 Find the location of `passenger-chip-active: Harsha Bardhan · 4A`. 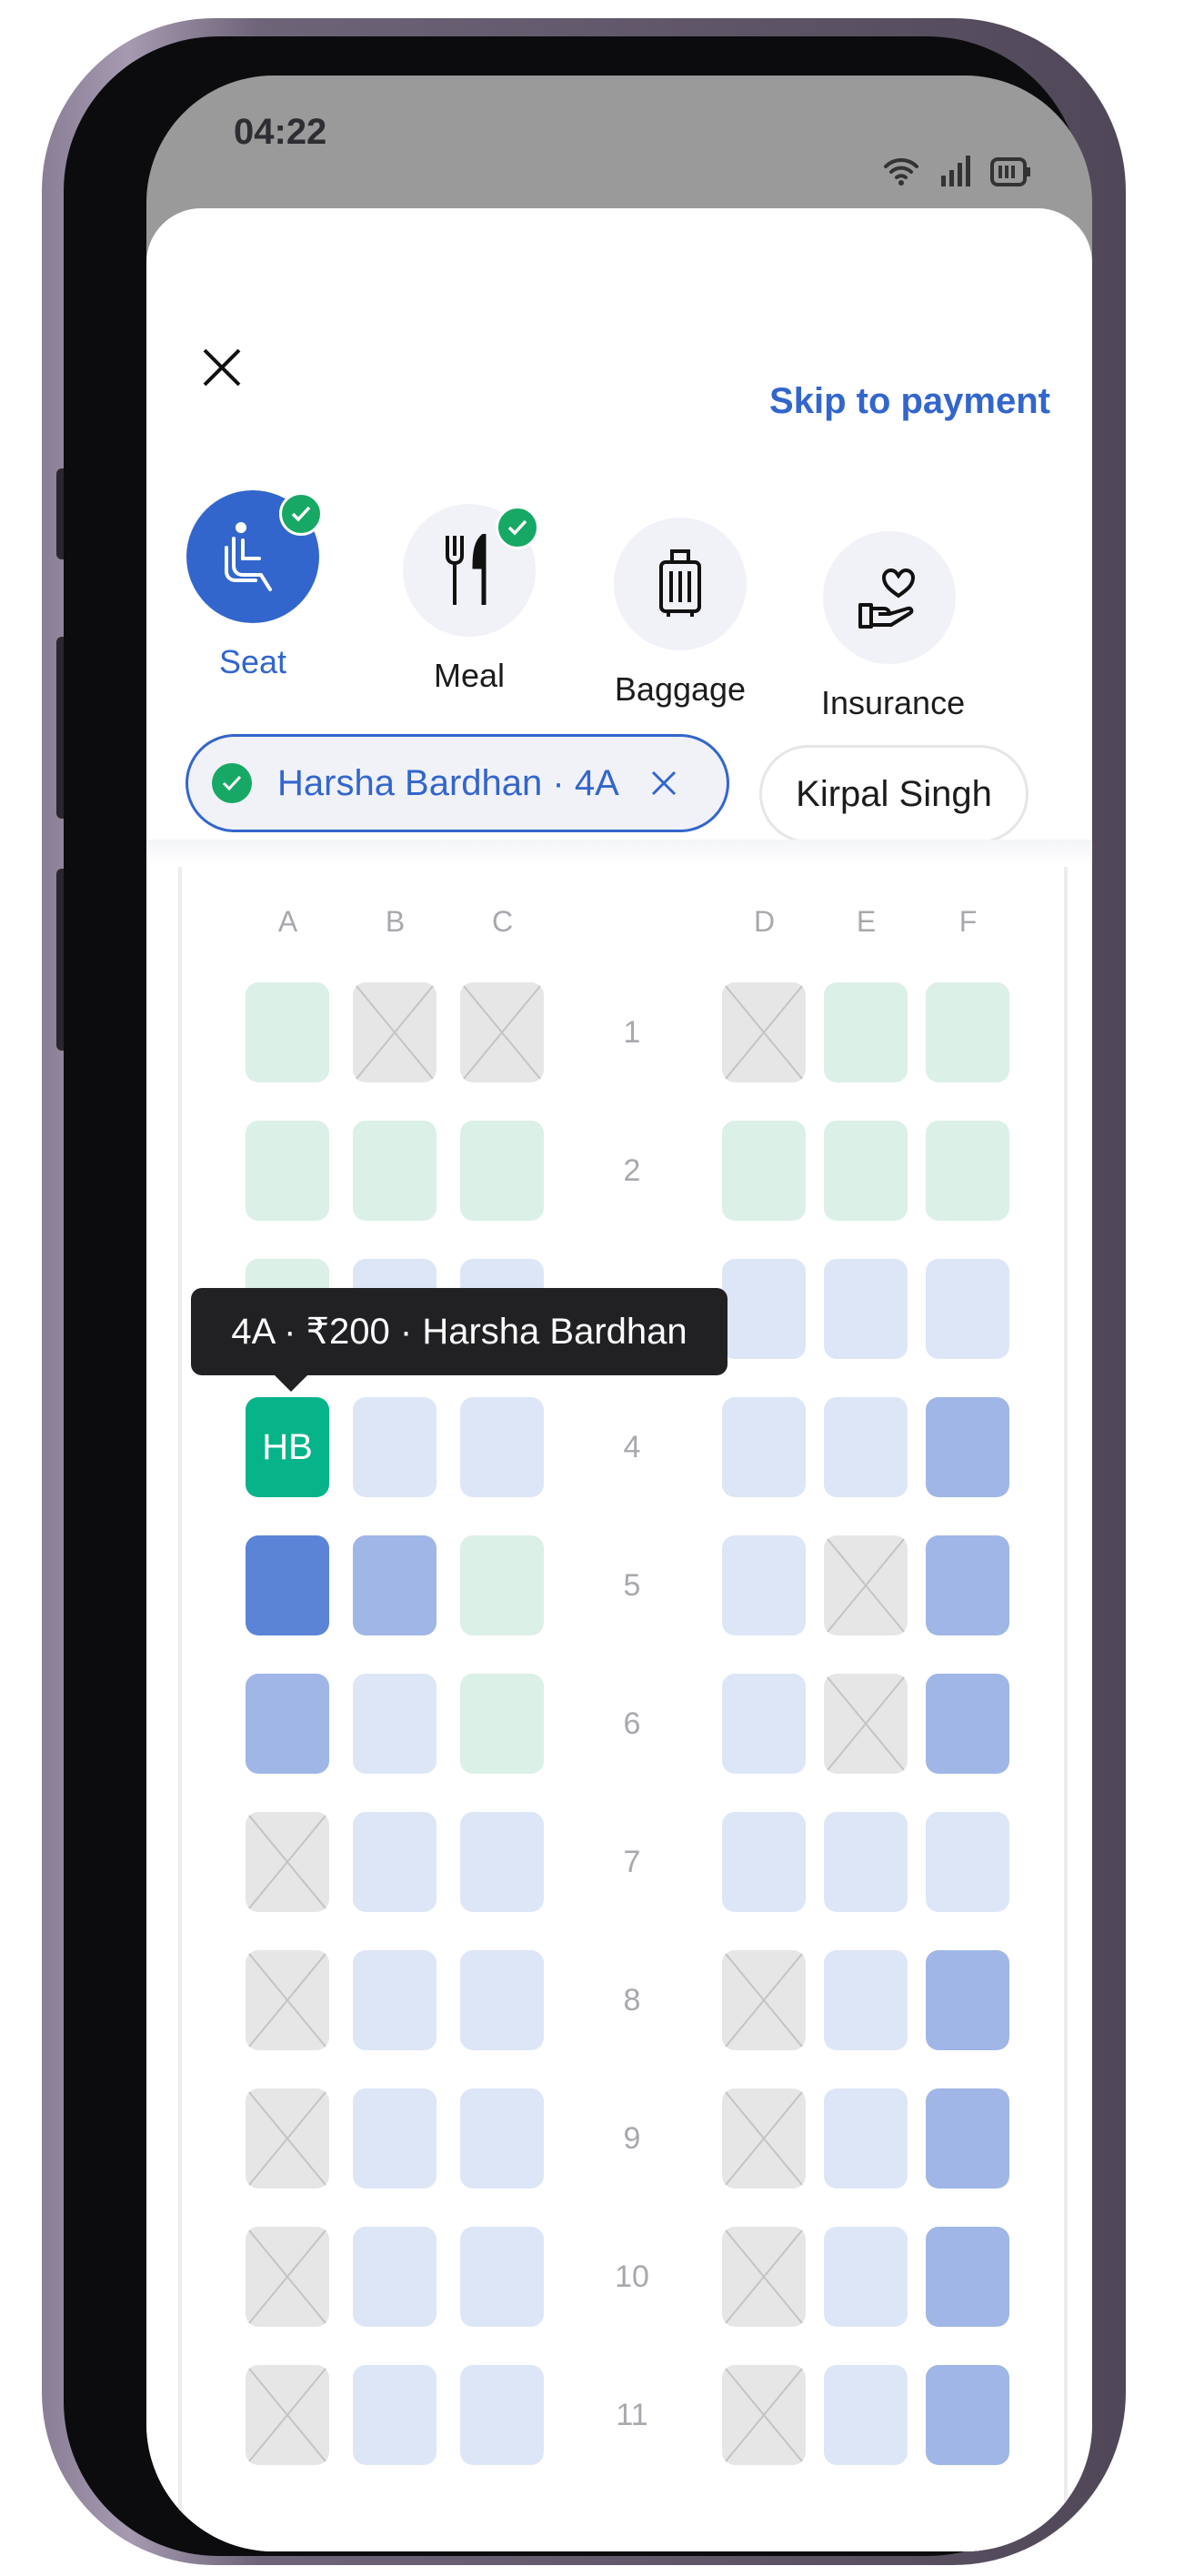

passenger-chip-active: Harsha Bardhan · 4A is located at coordinates (457, 783).